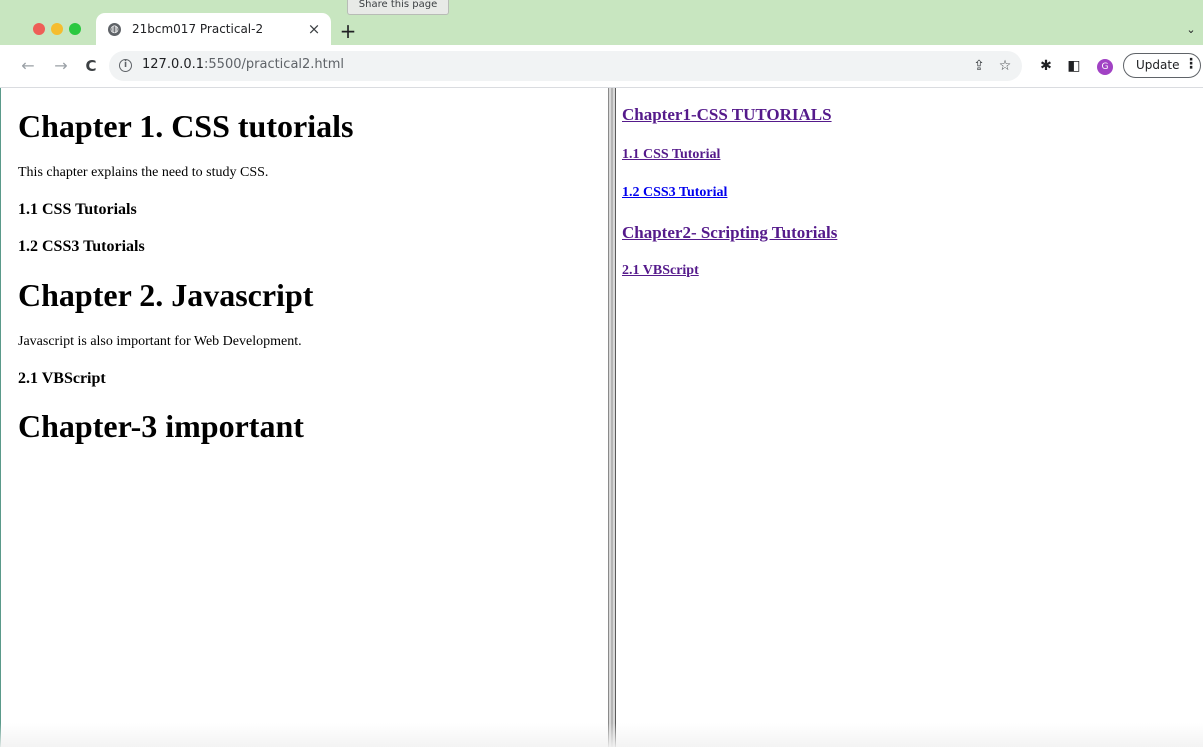 This screenshot has height=747, width=1203. Describe the element at coordinates (39, 29) in the screenshot. I see `close-window-button` at that location.